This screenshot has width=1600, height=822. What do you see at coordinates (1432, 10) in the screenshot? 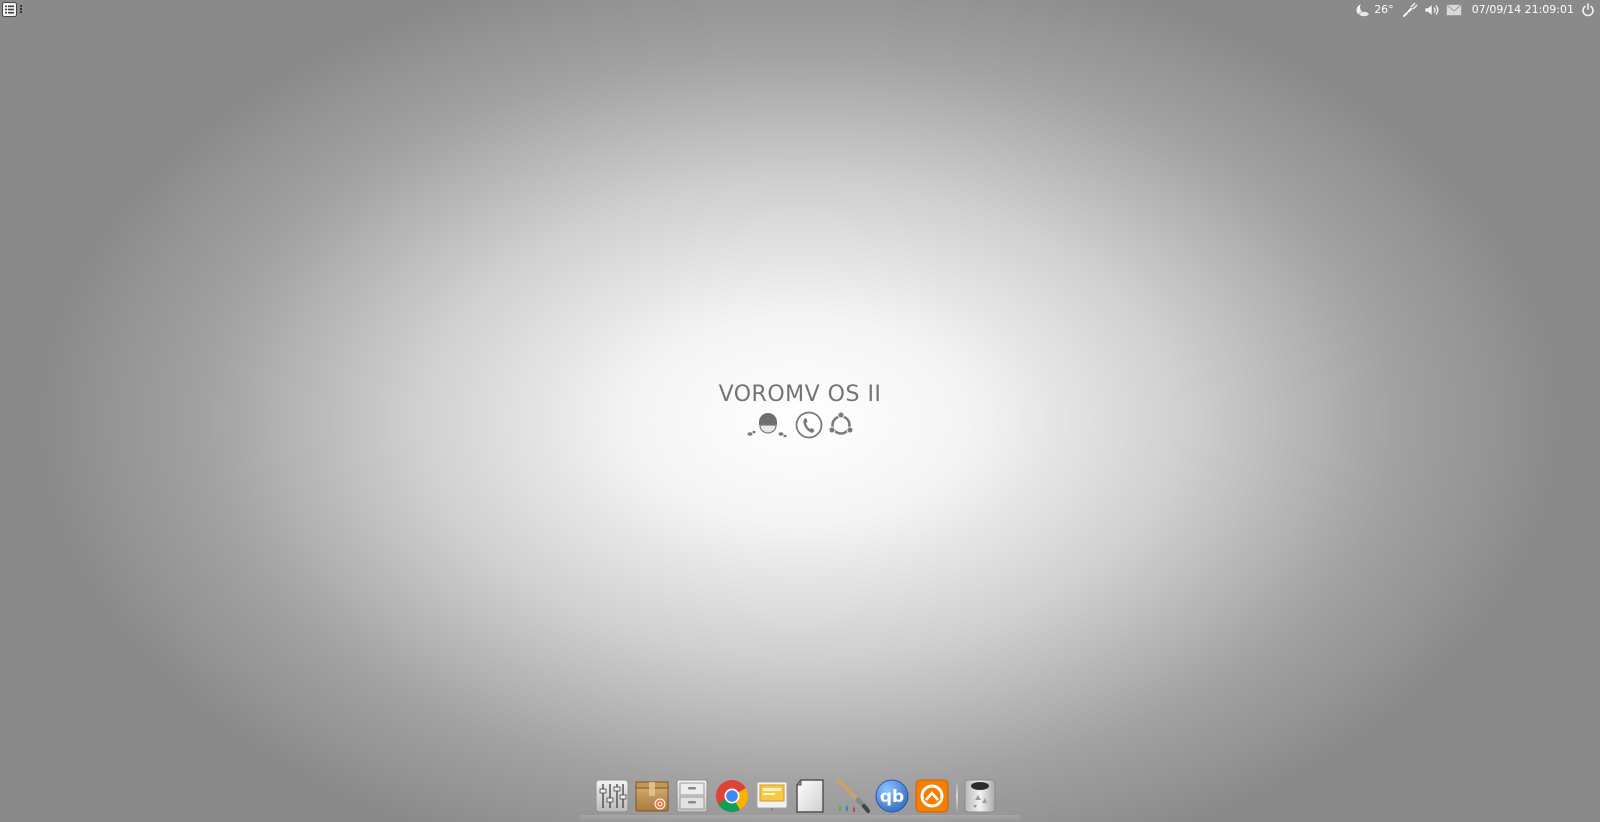
I see `speaker-volume-icon` at bounding box center [1432, 10].